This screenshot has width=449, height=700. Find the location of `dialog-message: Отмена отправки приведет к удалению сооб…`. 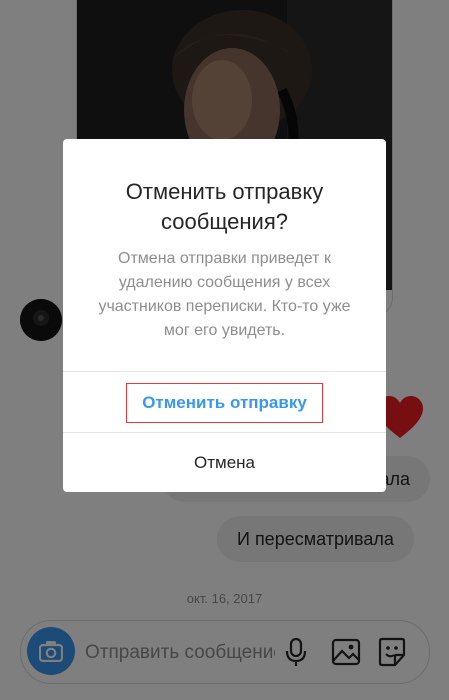

dialog-message: Отмена отправки приведет к удалению сооб… is located at coordinates (224, 294).